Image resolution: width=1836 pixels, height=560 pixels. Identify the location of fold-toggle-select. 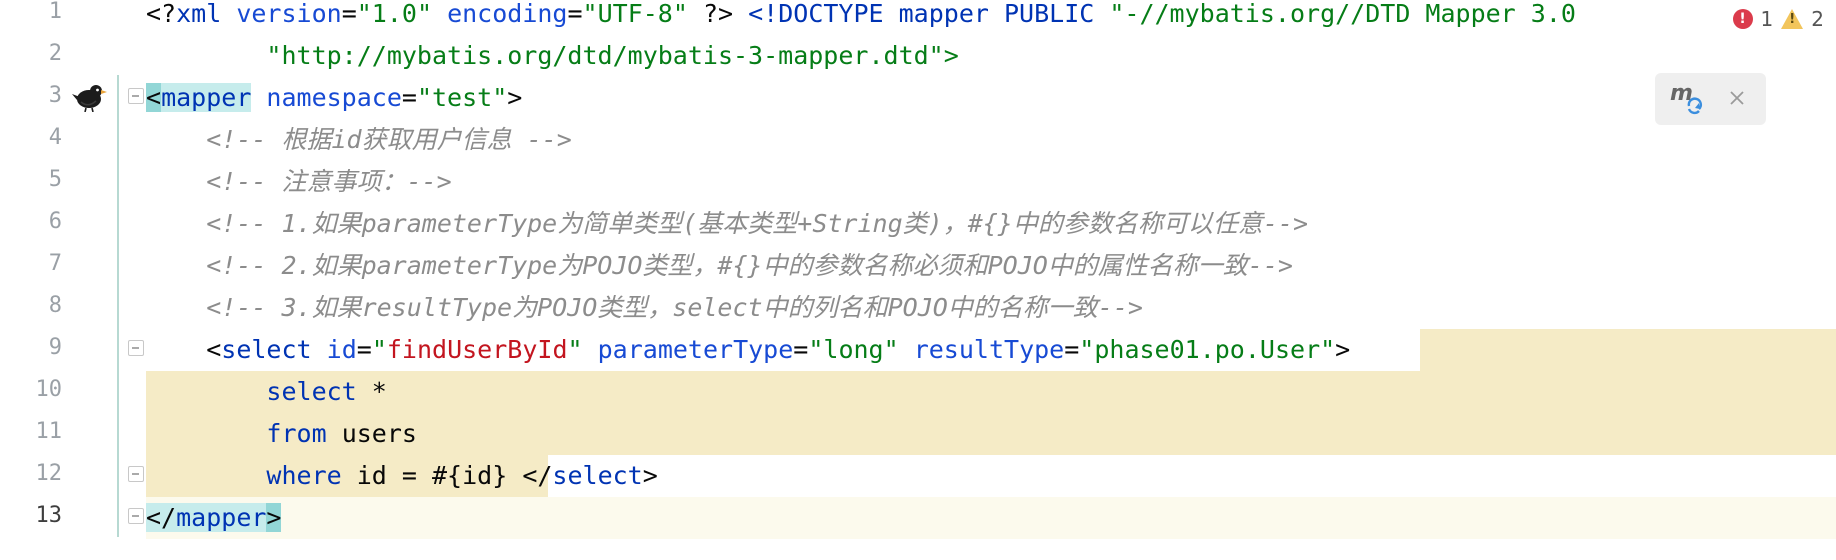
(136, 348).